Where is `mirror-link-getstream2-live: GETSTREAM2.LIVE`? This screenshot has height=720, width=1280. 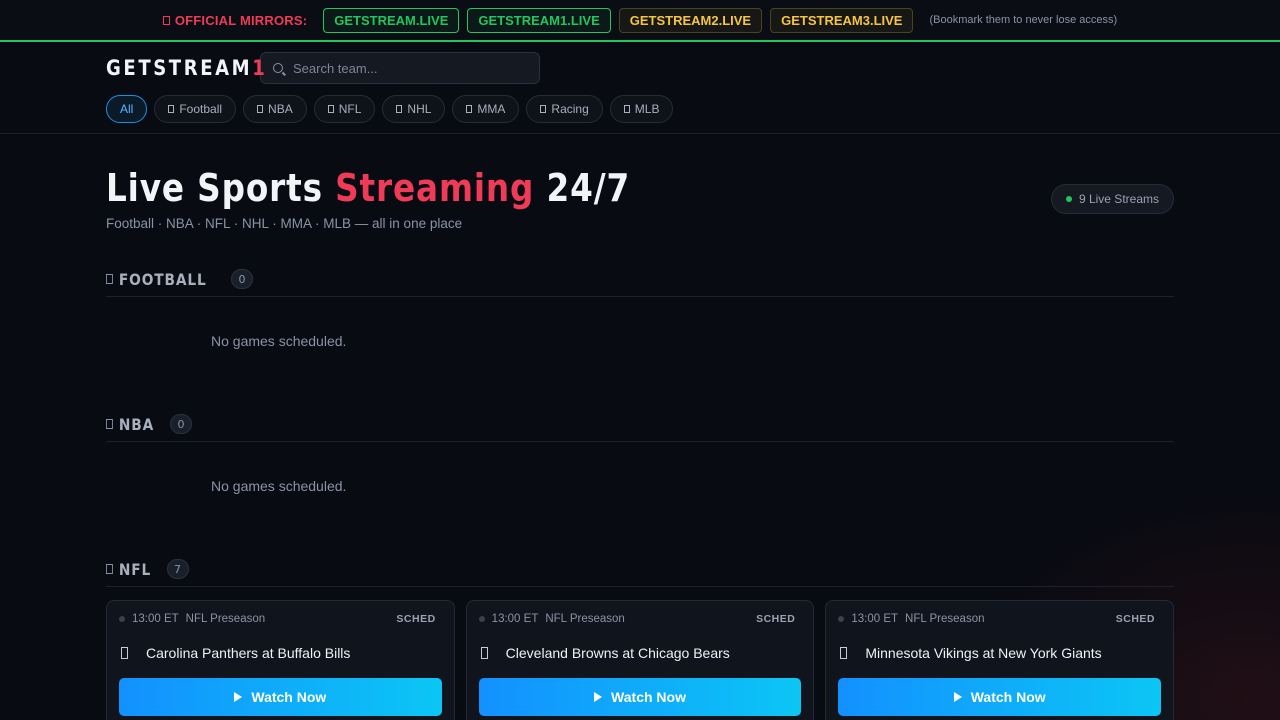
mirror-link-getstream2-live: GETSTREAM2.LIVE is located at coordinates (690, 20).